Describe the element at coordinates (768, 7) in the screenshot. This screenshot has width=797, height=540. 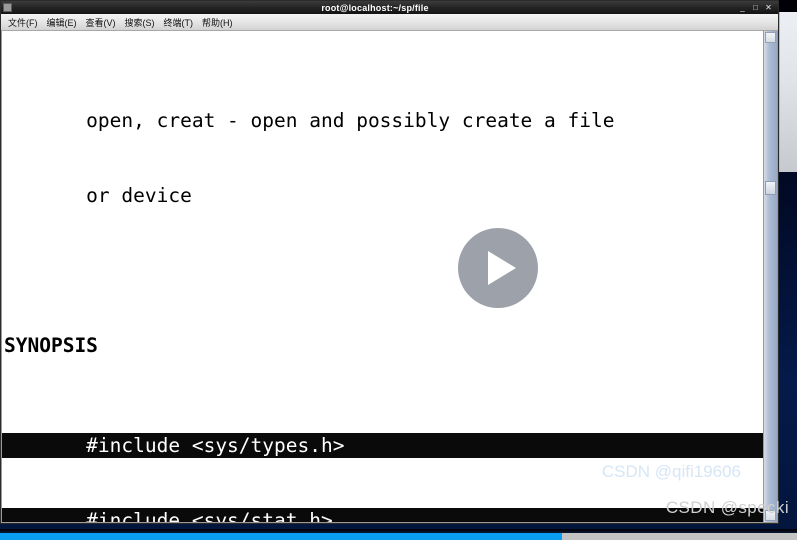
I see `close-button: ✕` at that location.